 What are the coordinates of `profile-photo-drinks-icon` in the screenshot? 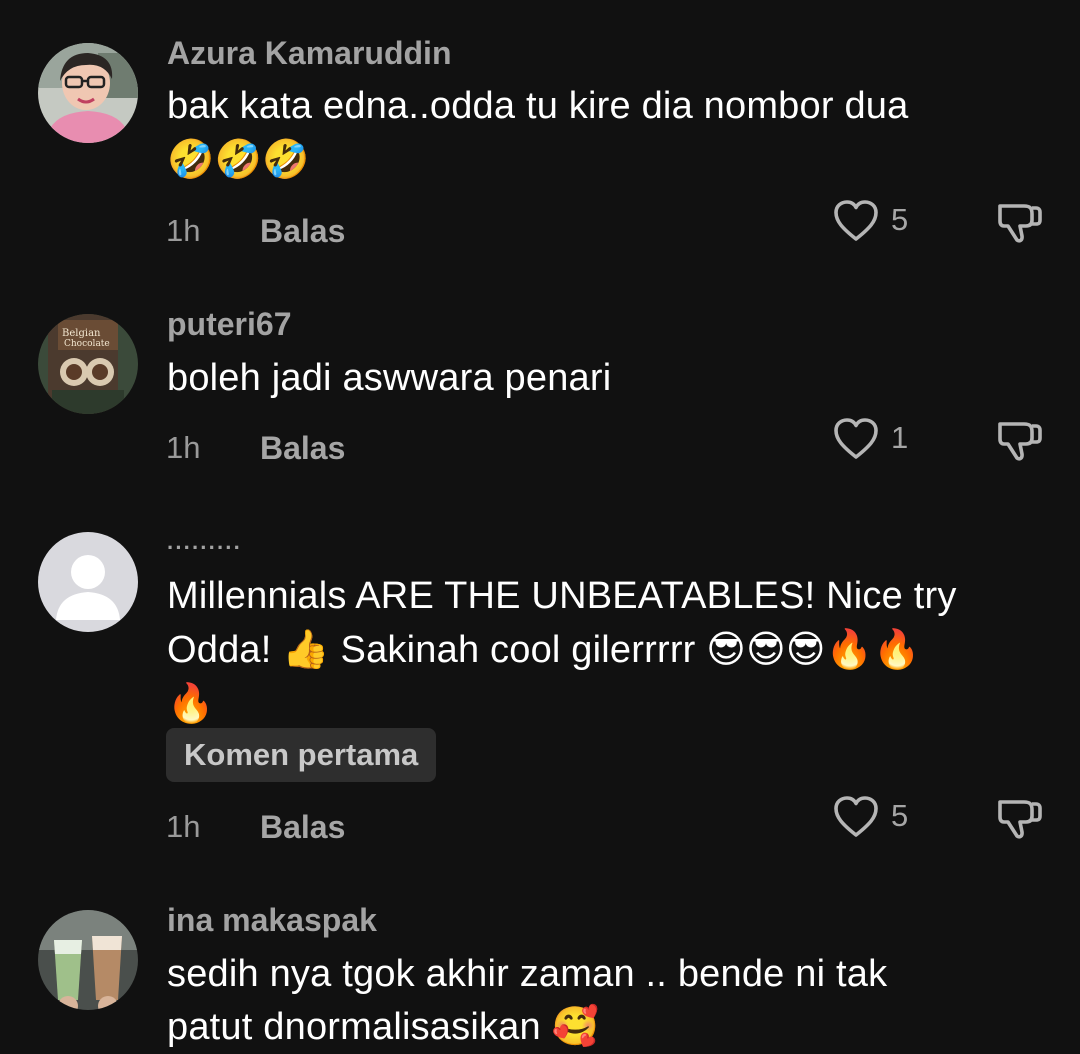 It's located at (88, 960).